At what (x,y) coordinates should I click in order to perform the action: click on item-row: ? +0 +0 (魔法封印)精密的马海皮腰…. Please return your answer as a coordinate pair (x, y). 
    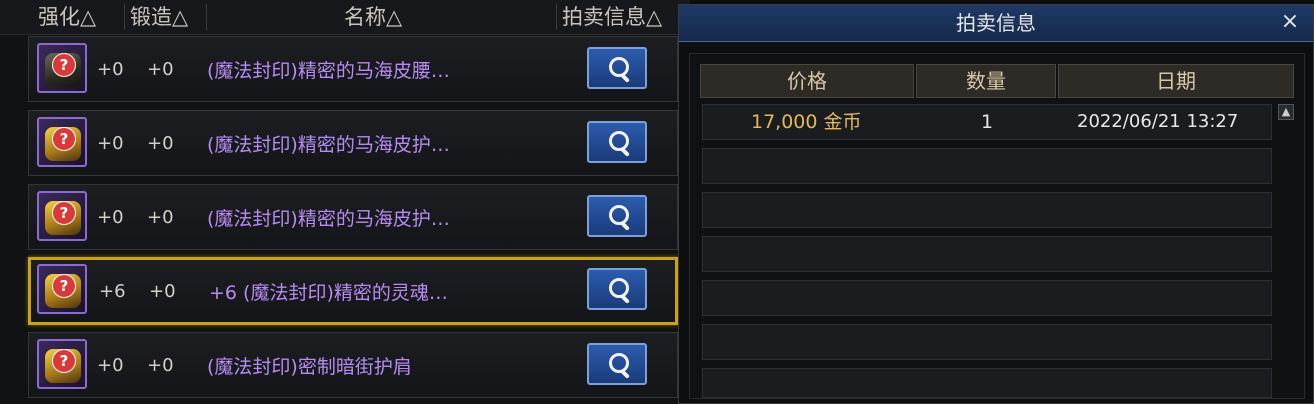
    Looking at the image, I should click on (353, 69).